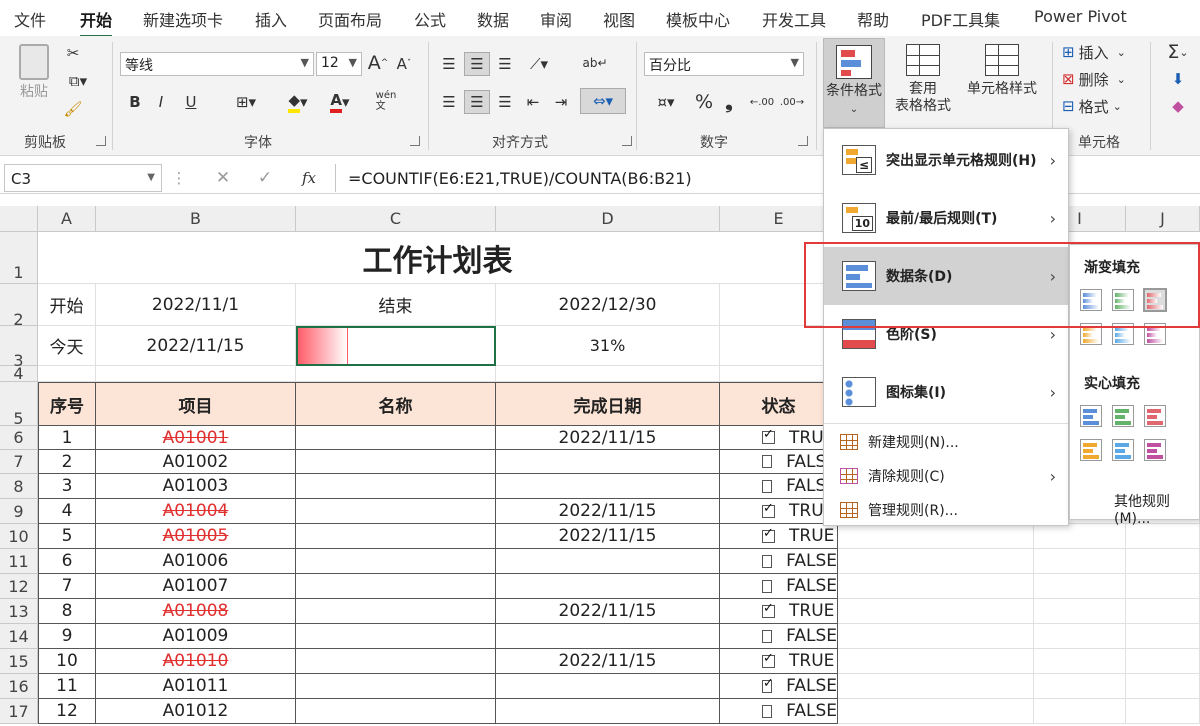 This screenshot has height=726, width=1200. Describe the element at coordinates (83, 178) in the screenshot. I see `name-box: C3 ▼` at that location.